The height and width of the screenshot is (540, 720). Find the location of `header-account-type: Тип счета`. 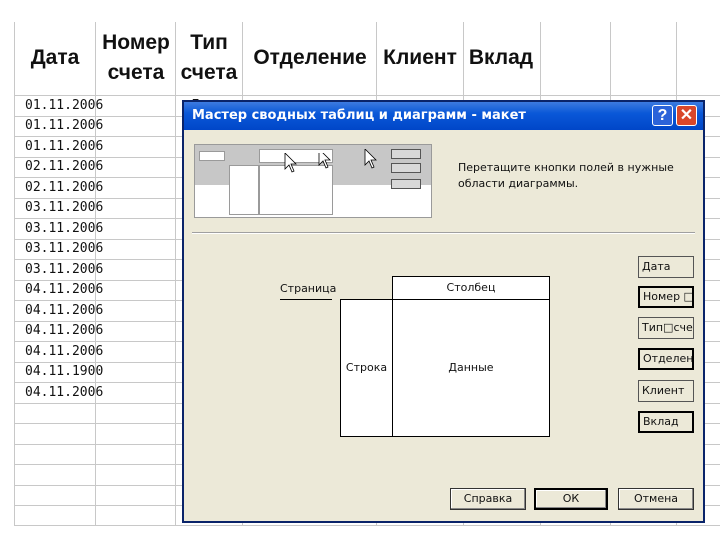

header-account-type: Тип счета is located at coordinates (209, 58).